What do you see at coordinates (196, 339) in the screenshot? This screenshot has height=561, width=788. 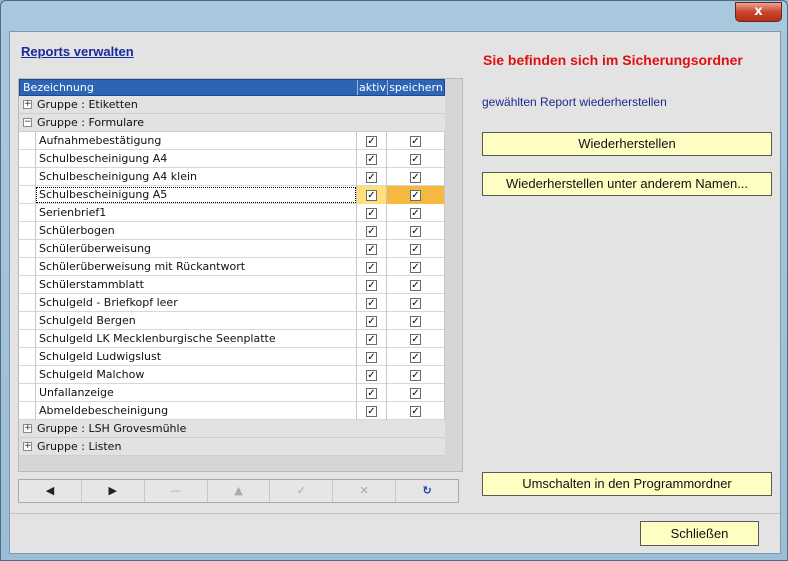 I see `report-name: Schulgeld LK Mecklenburgische Seenplatte` at bounding box center [196, 339].